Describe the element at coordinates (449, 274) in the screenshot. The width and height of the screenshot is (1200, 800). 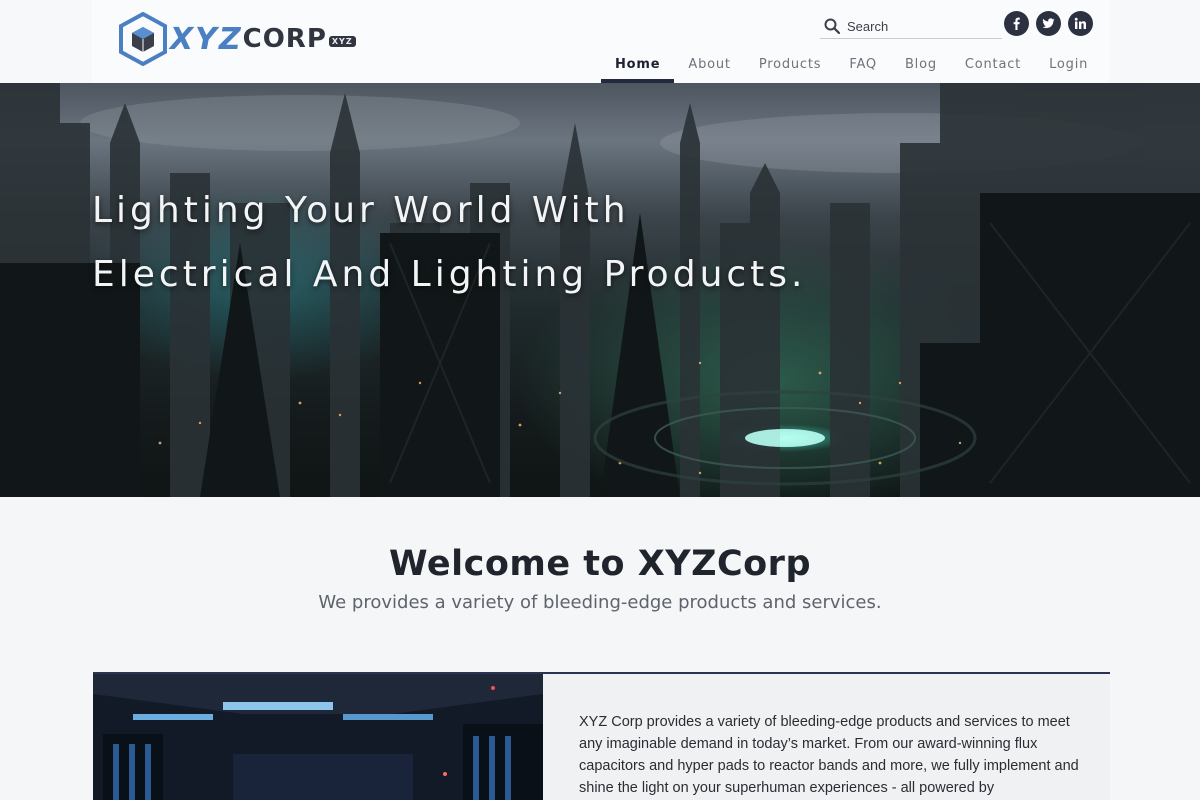
I see `hero-line-2: Electrical And Lighting Products.` at that location.